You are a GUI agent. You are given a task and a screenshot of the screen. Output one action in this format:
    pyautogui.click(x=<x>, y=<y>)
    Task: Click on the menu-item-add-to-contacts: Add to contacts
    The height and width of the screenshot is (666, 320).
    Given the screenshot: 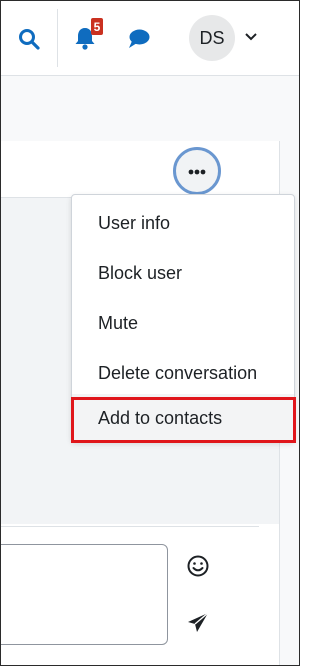 What is the action you would take?
    pyautogui.click(x=183, y=418)
    